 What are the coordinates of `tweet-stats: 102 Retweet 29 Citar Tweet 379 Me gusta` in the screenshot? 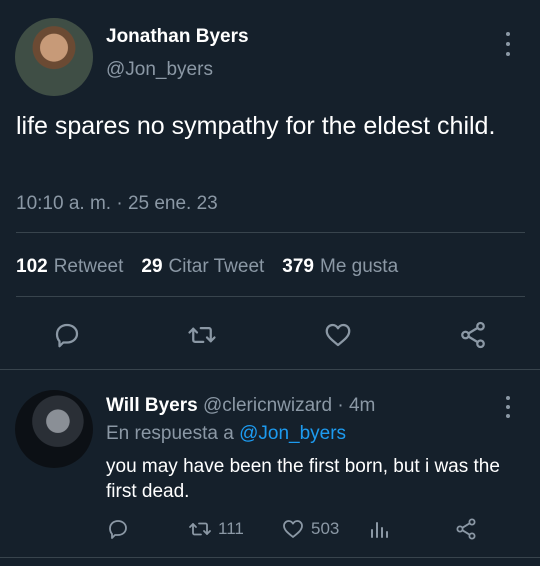 It's located at (207, 267).